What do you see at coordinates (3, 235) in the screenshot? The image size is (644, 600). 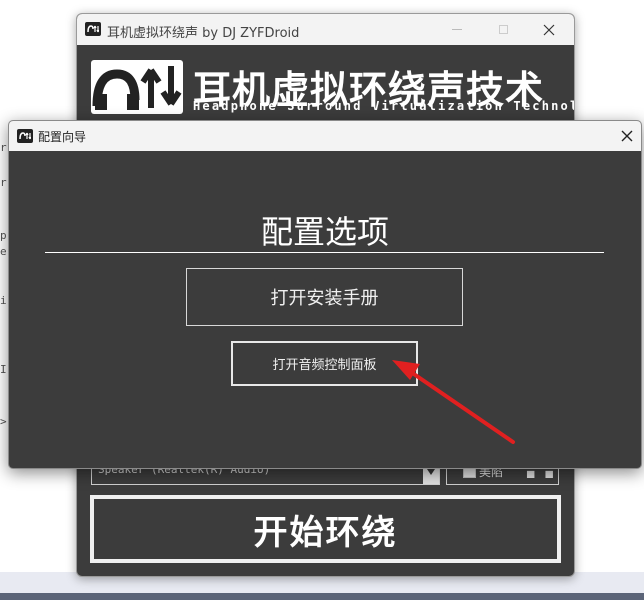 I see `background-code-char: p` at bounding box center [3, 235].